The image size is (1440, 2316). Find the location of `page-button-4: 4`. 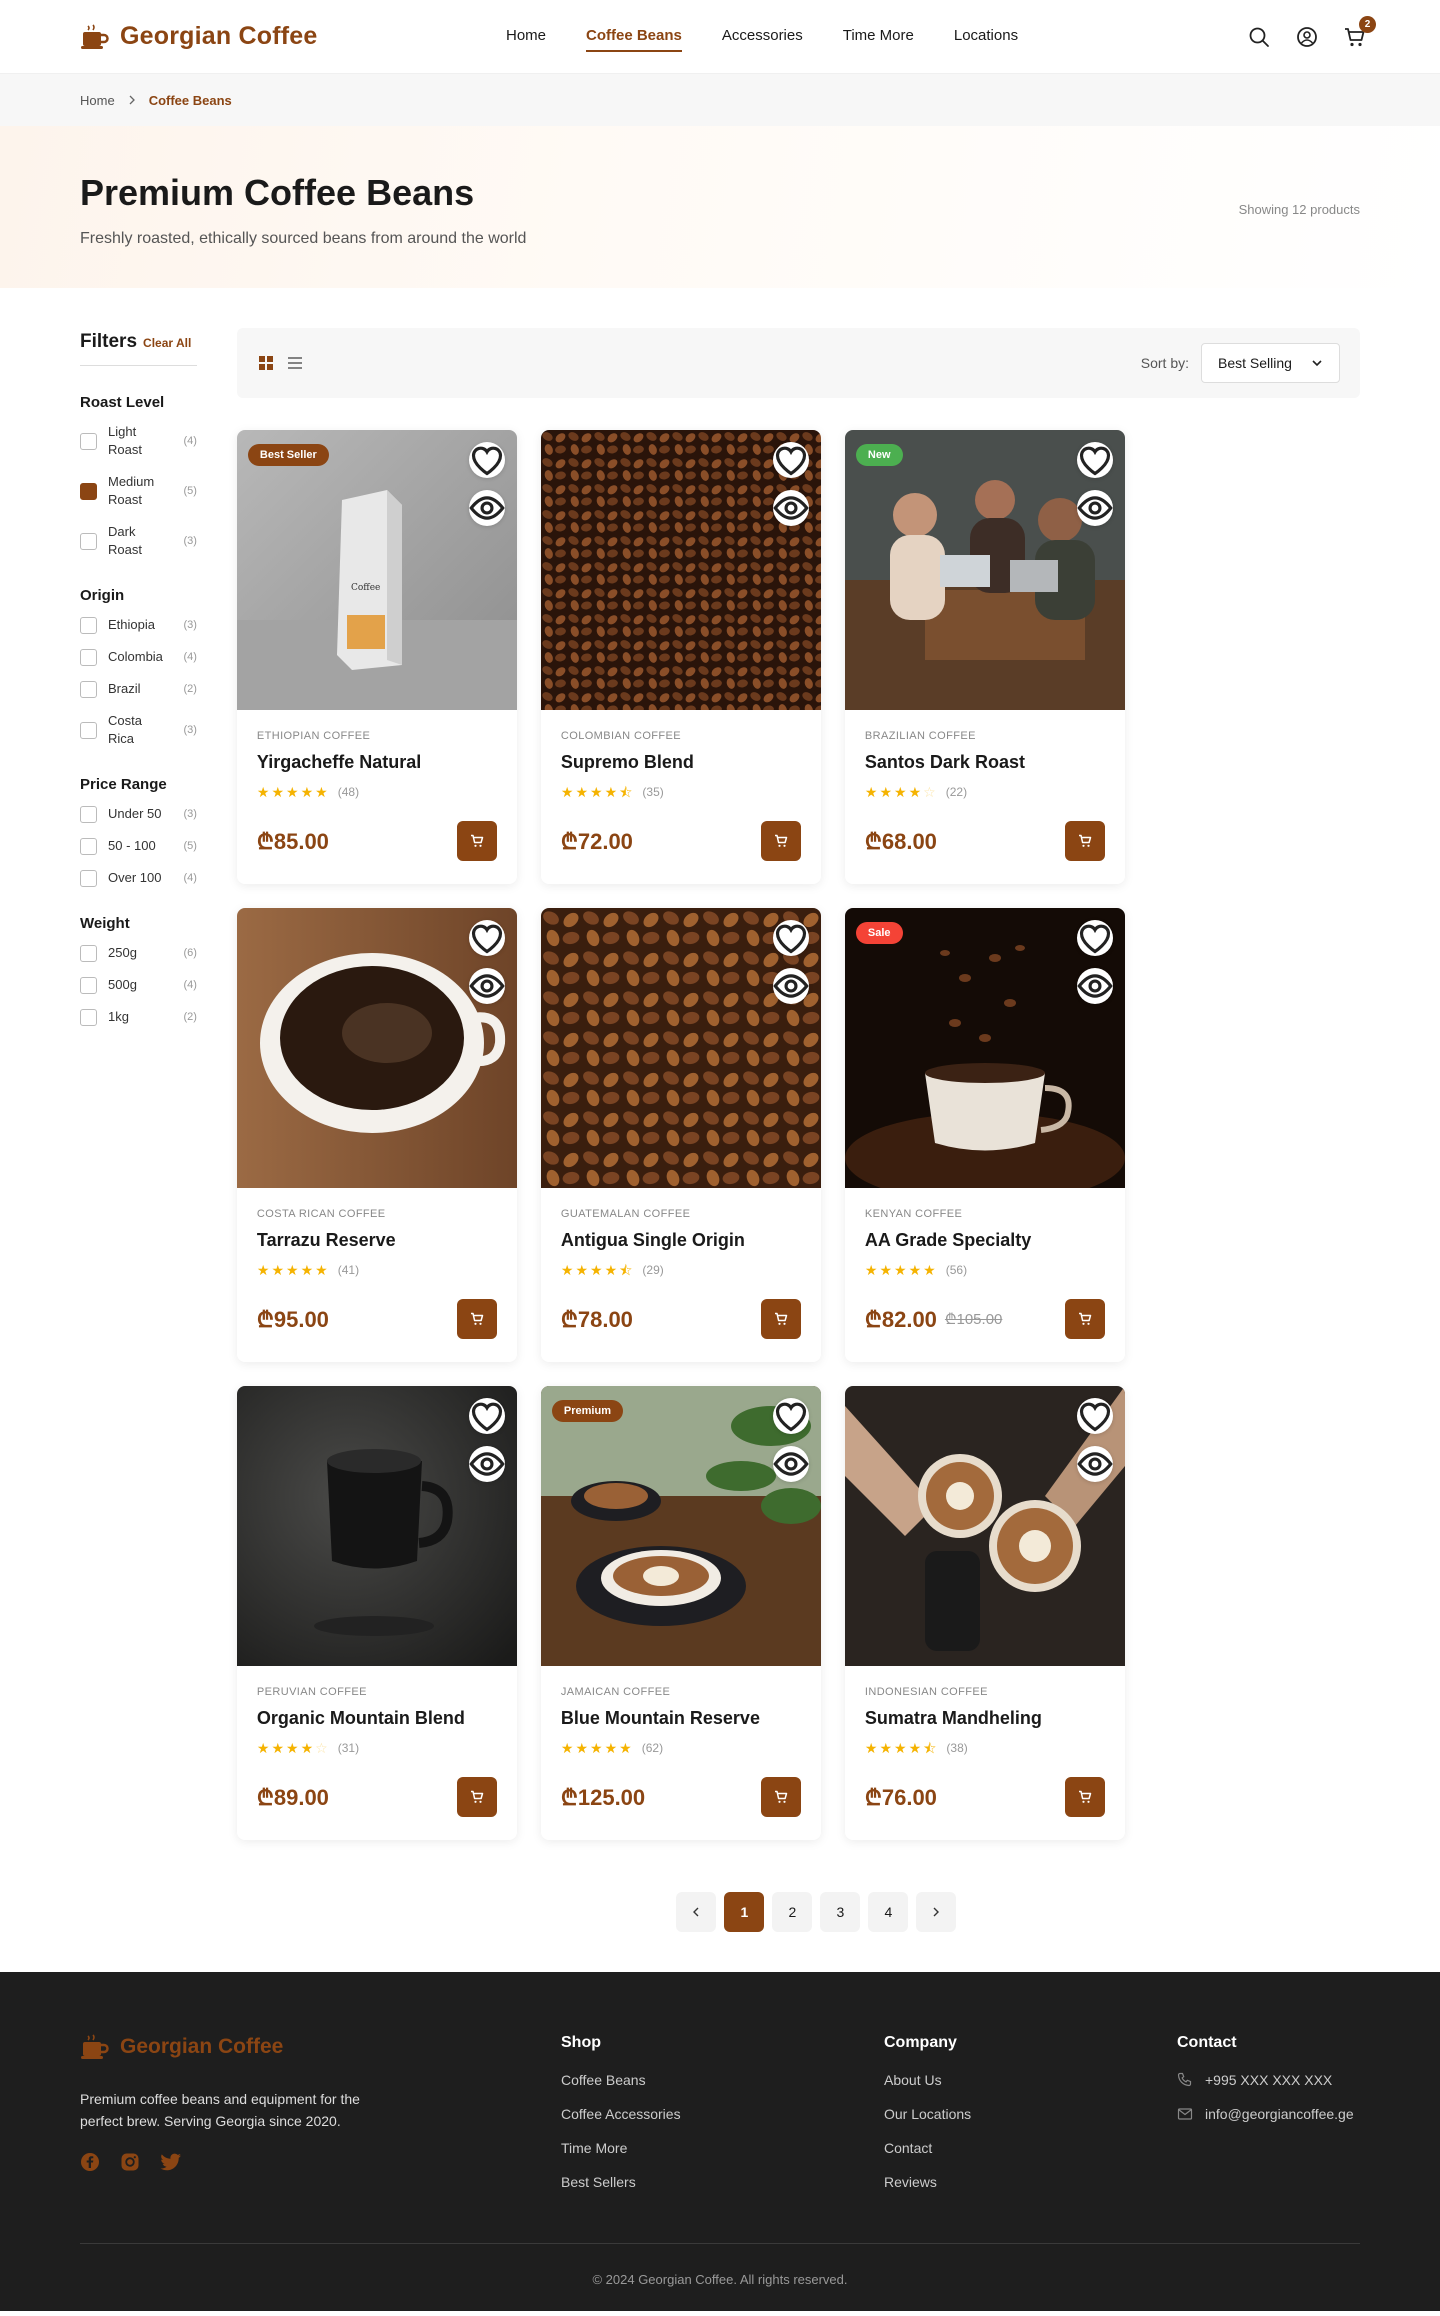

page-button-4: 4 is located at coordinates (888, 1912).